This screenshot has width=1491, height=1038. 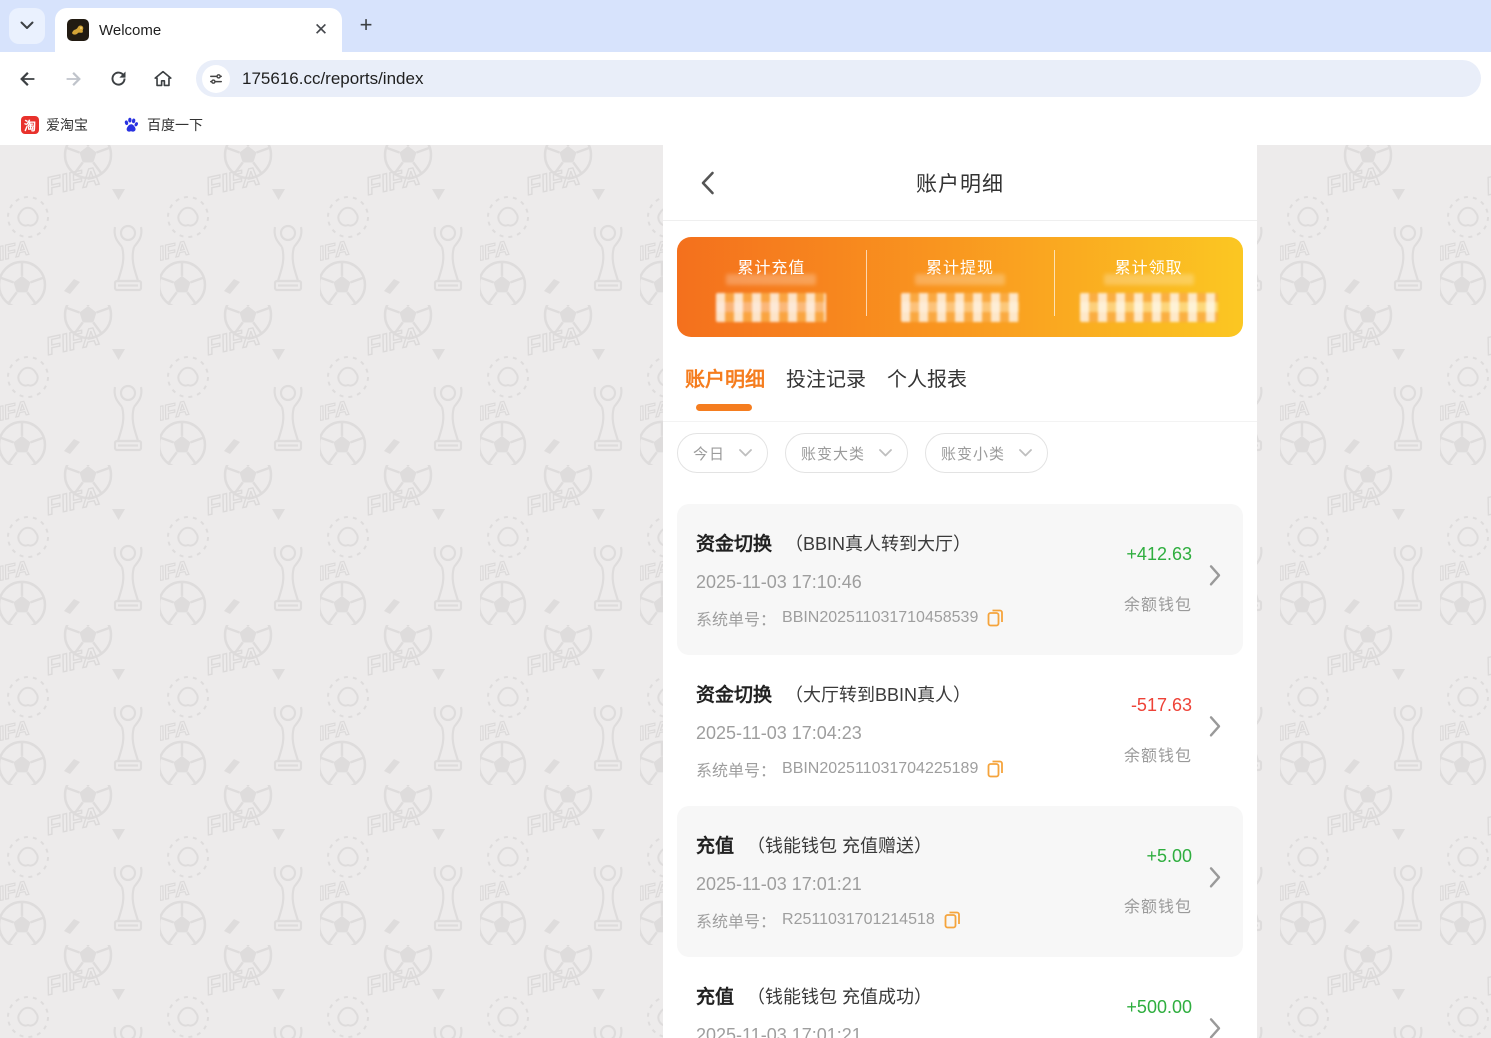 I want to click on transaction-amount: +500.00, so click(x=1159, y=1007).